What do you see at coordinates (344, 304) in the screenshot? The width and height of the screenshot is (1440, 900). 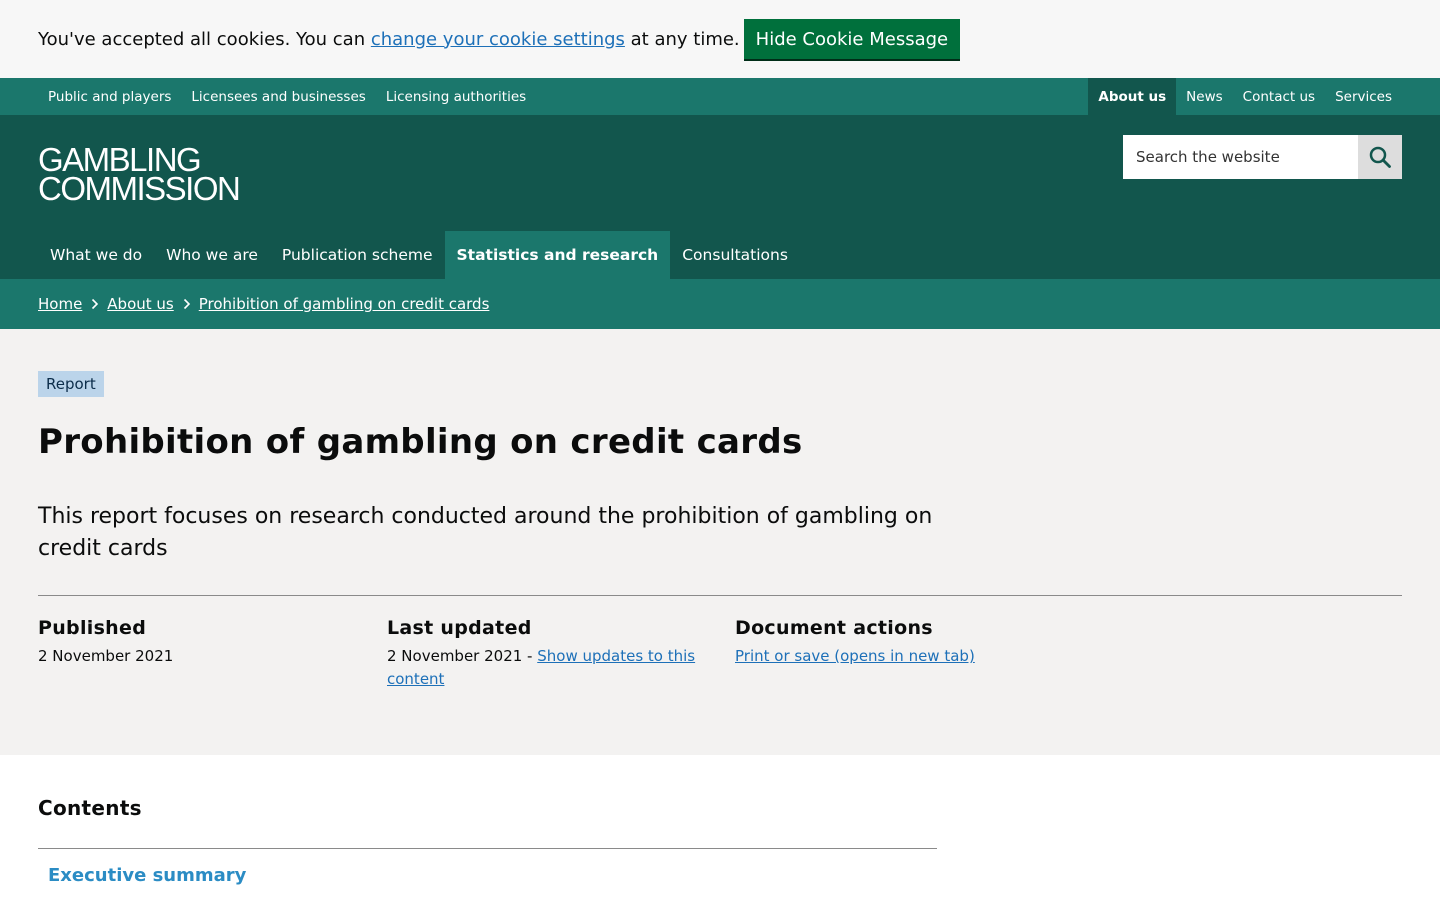 I see `breadcrumb-current-page: Prohibition of gambling on credit cards` at bounding box center [344, 304].